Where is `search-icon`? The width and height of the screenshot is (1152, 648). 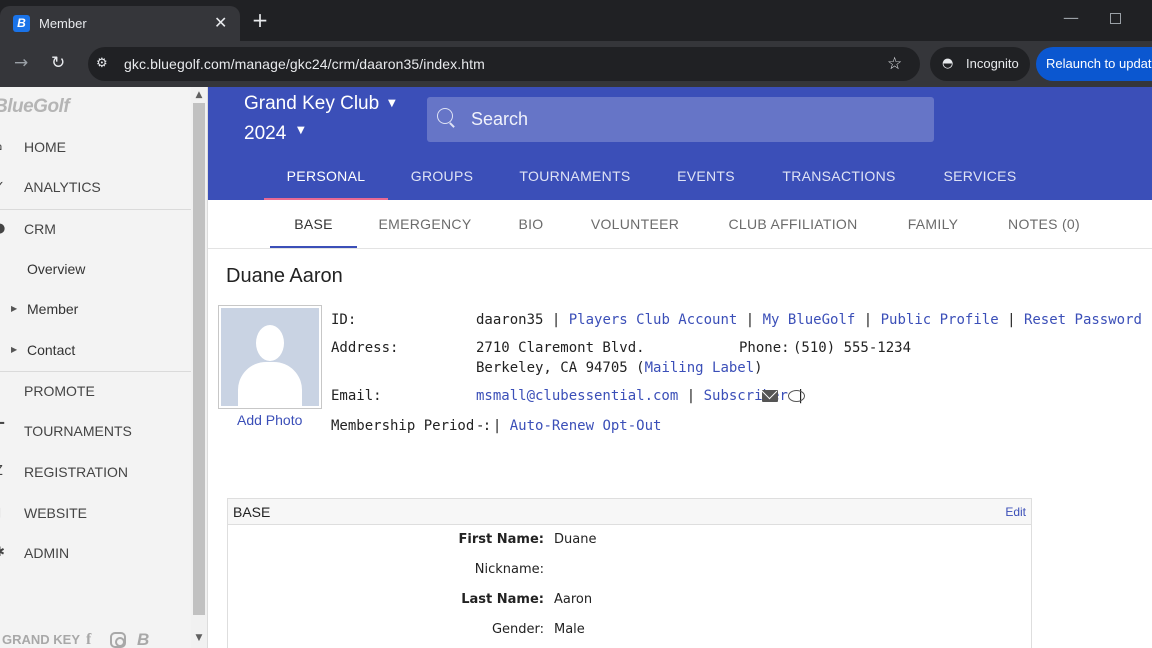 search-icon is located at coordinates (445, 116).